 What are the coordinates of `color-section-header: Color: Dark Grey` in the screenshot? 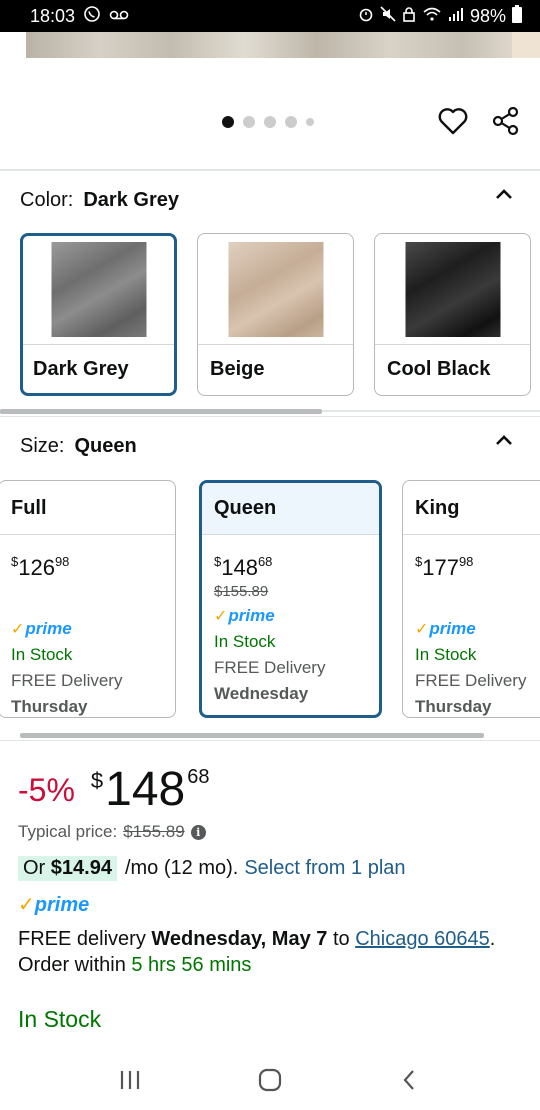 It's located at (99, 200).